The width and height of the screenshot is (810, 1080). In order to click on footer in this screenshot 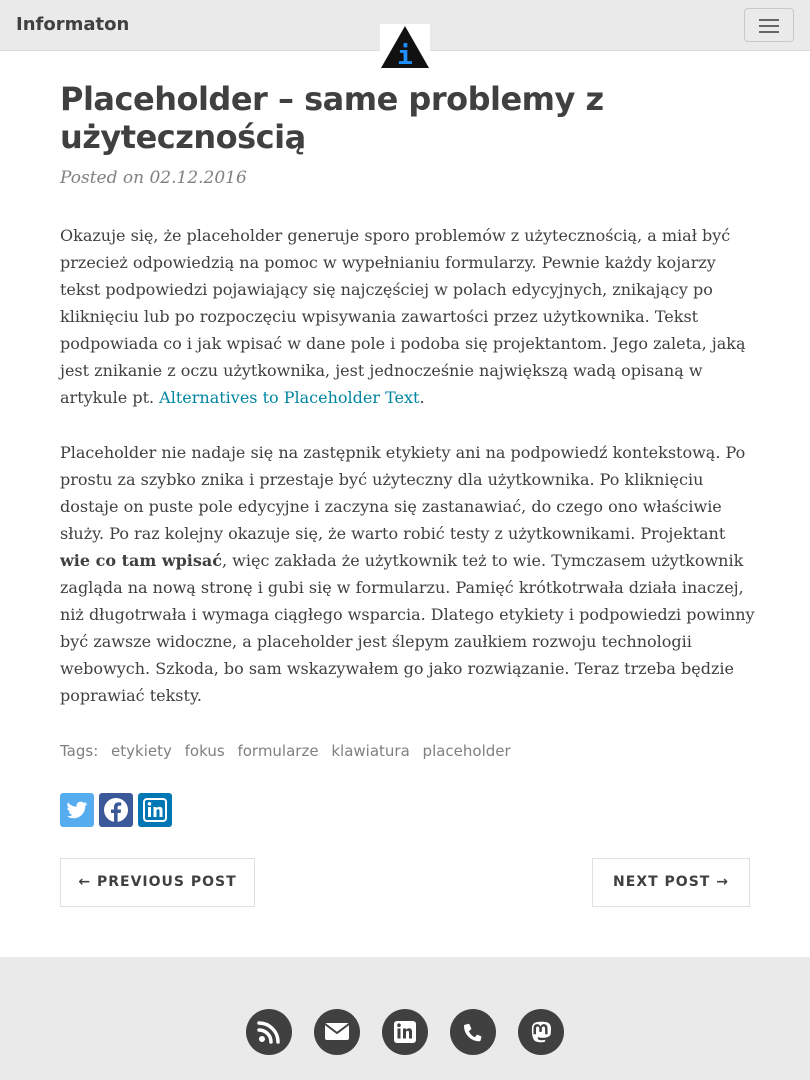, I will do `click(405, 1018)`.